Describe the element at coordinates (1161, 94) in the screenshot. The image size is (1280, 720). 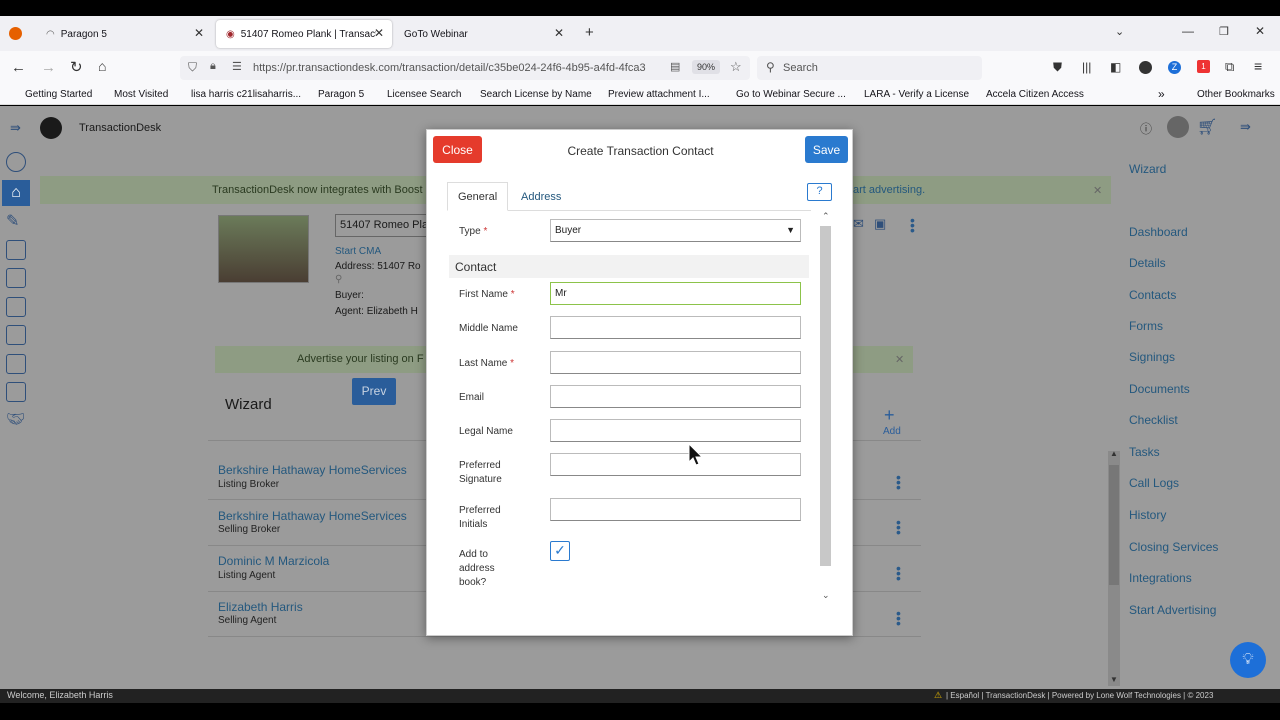
I see `more-bookmarks-icon: »` at that location.